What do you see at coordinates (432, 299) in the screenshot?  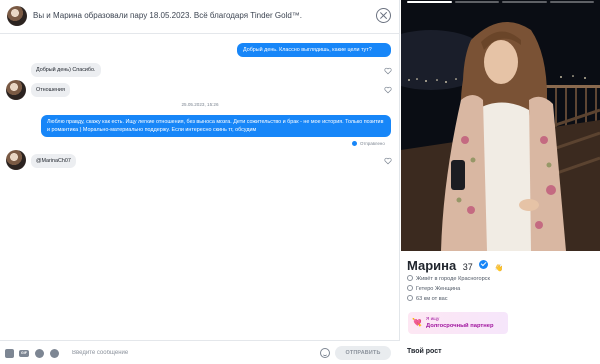 I see `distance-text: 63 км от вас` at bounding box center [432, 299].